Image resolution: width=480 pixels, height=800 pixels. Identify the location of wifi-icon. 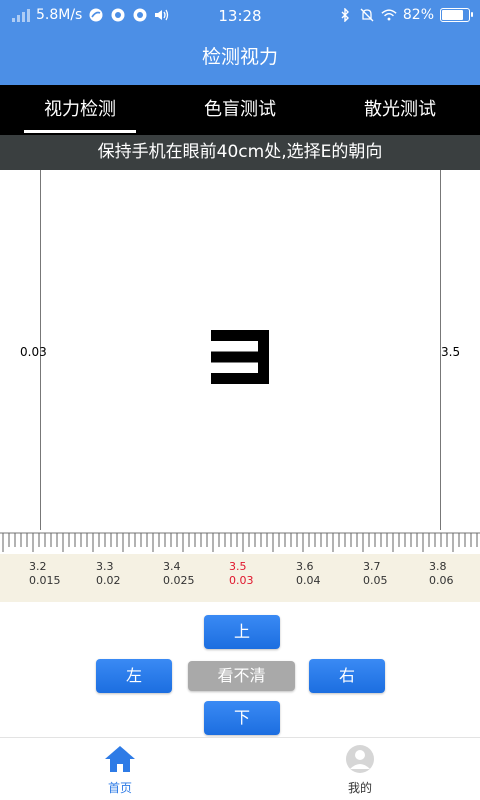
(389, 15).